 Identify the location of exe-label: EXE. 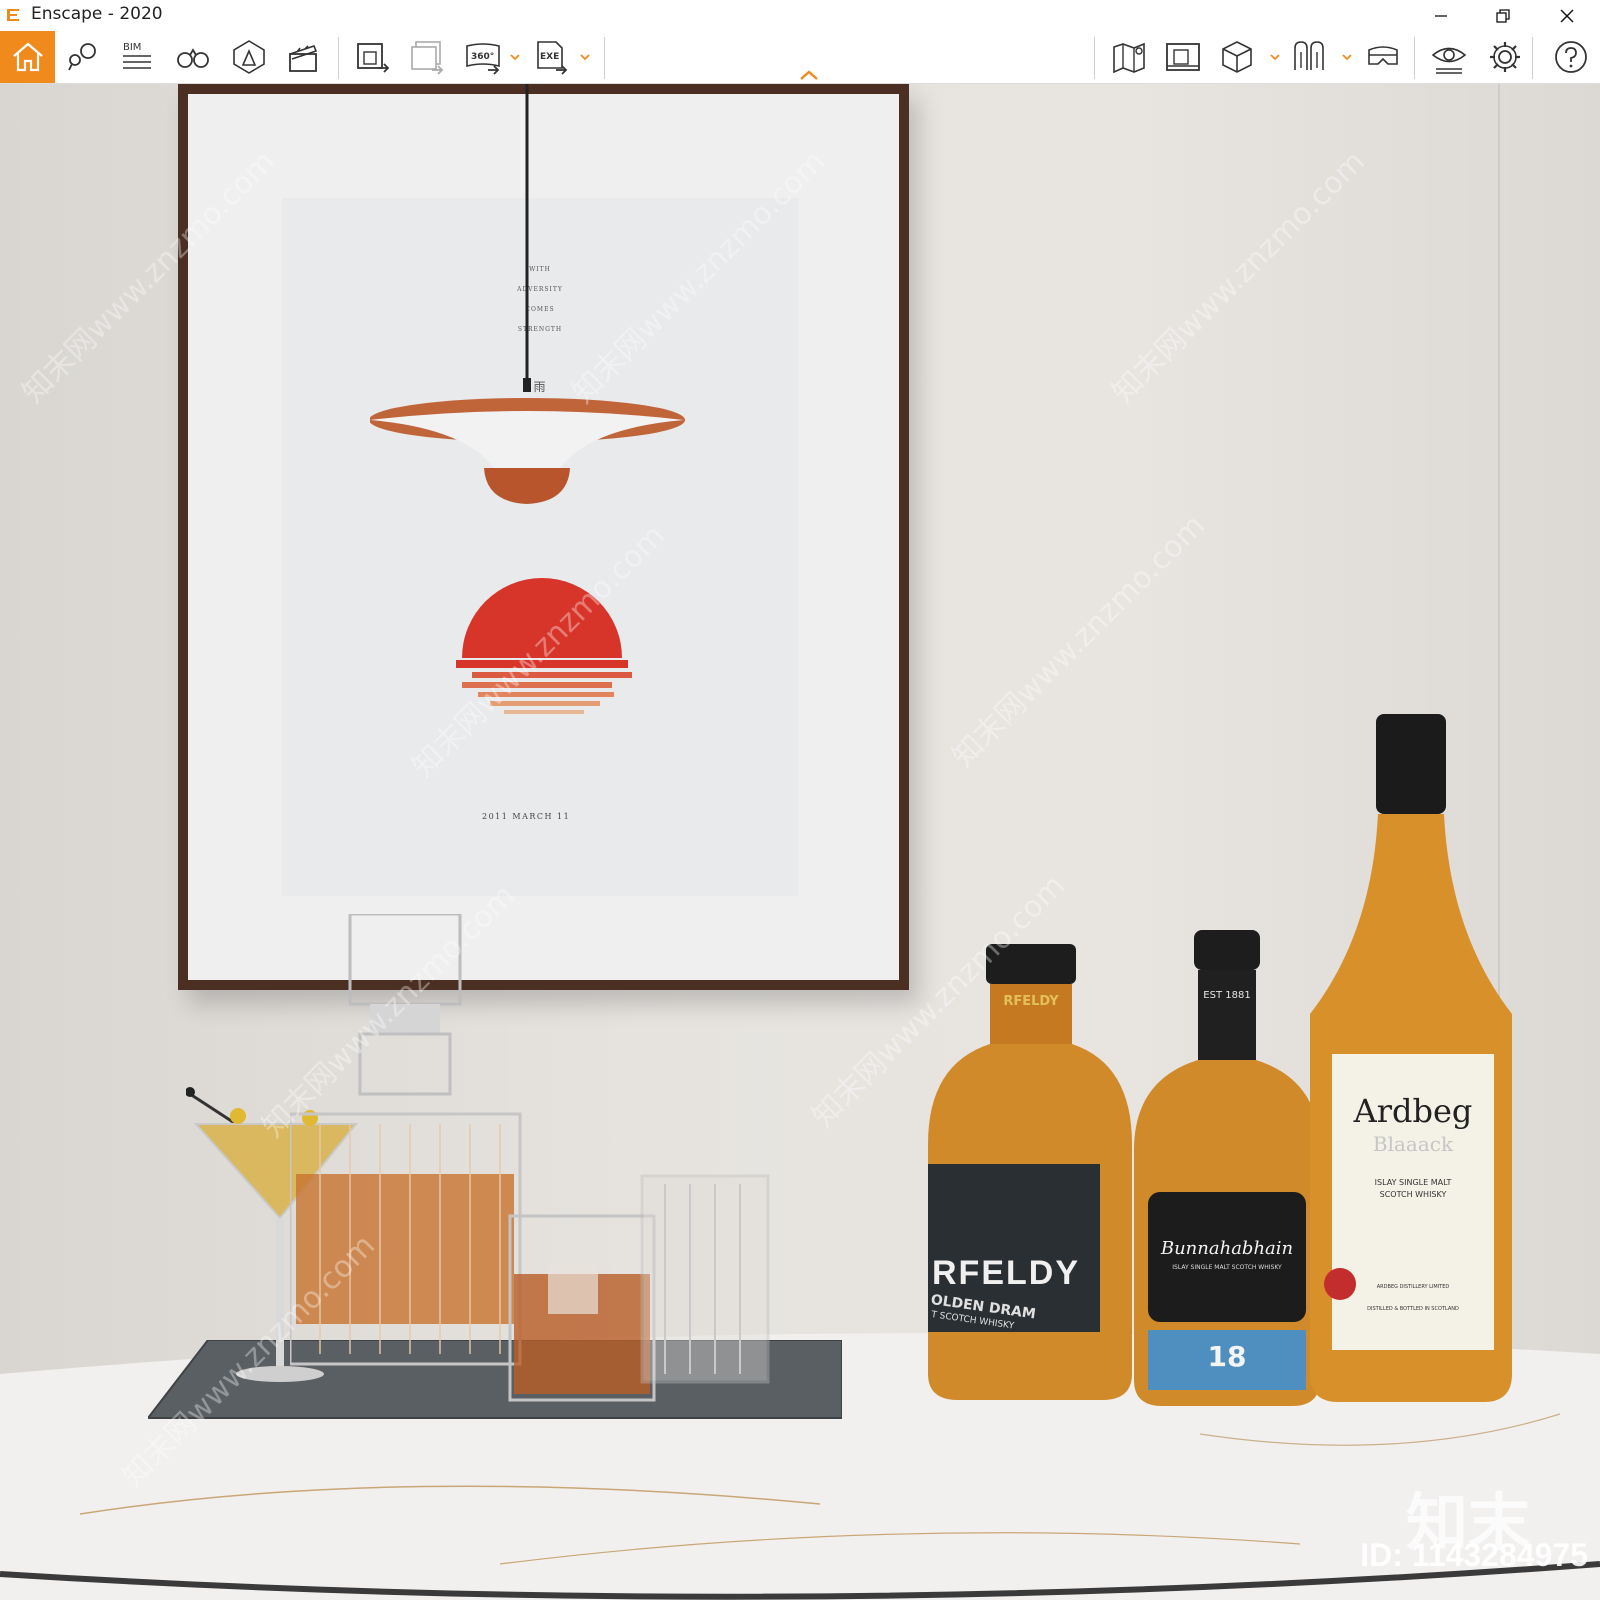
(549, 57).